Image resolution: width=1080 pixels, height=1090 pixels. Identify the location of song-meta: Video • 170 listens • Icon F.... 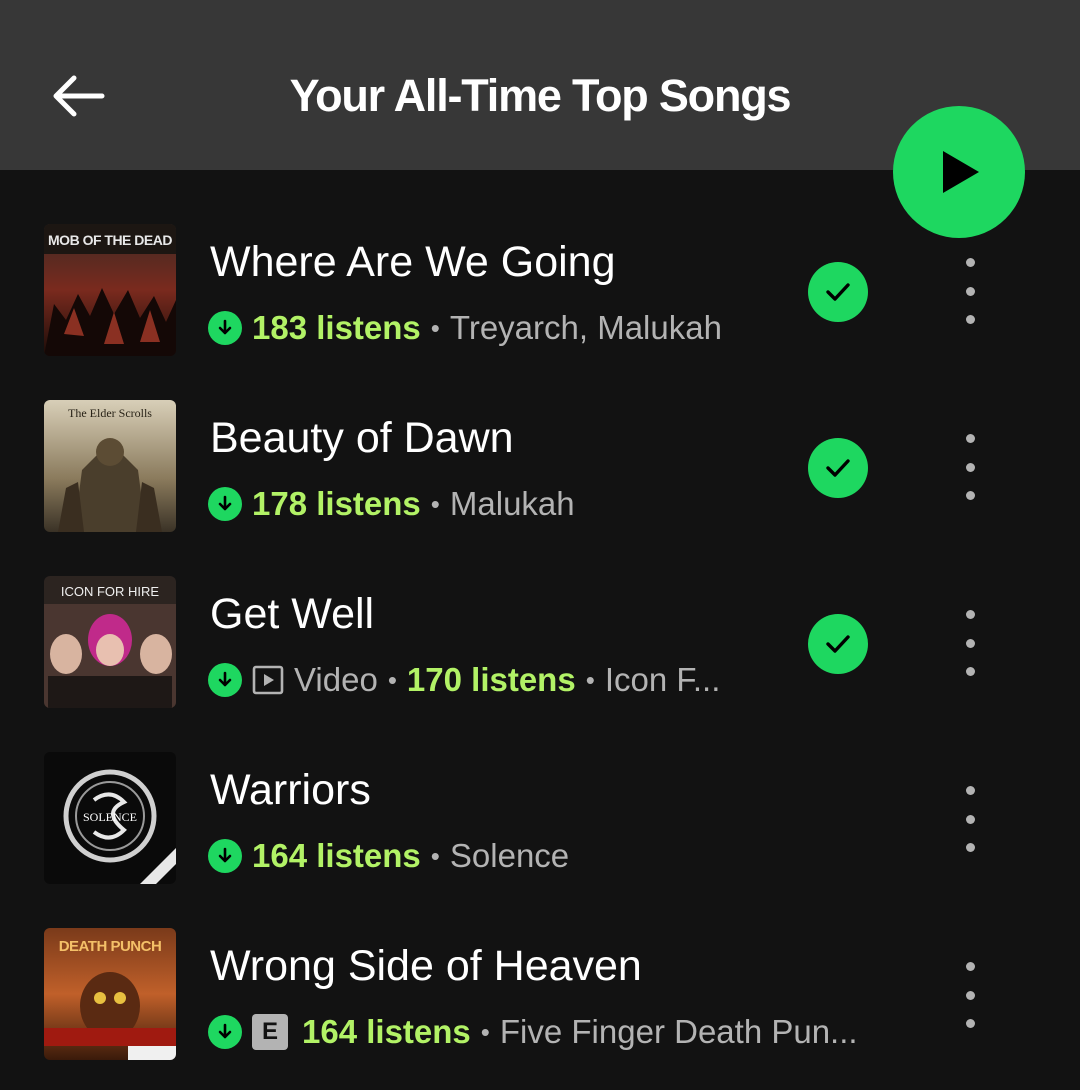
(464, 680).